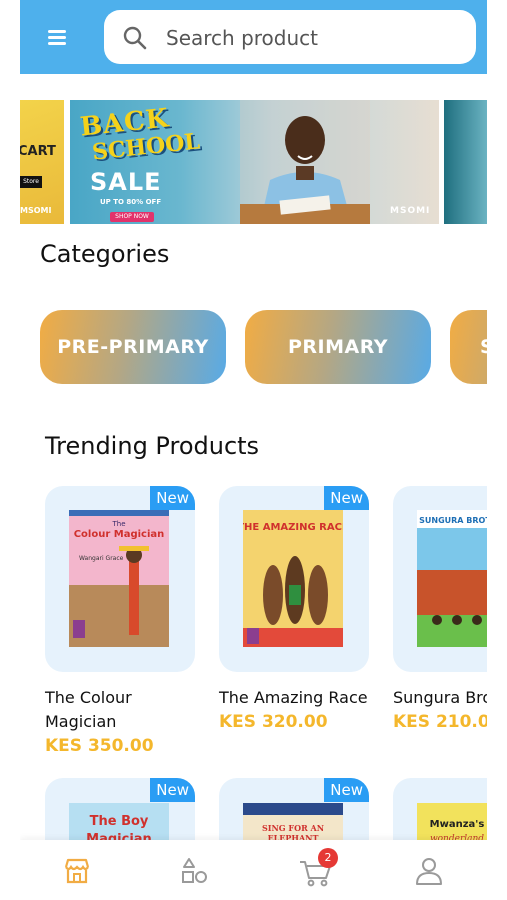  Describe the element at coordinates (126, 182) in the screenshot. I see `promo-sale: SALE` at that location.